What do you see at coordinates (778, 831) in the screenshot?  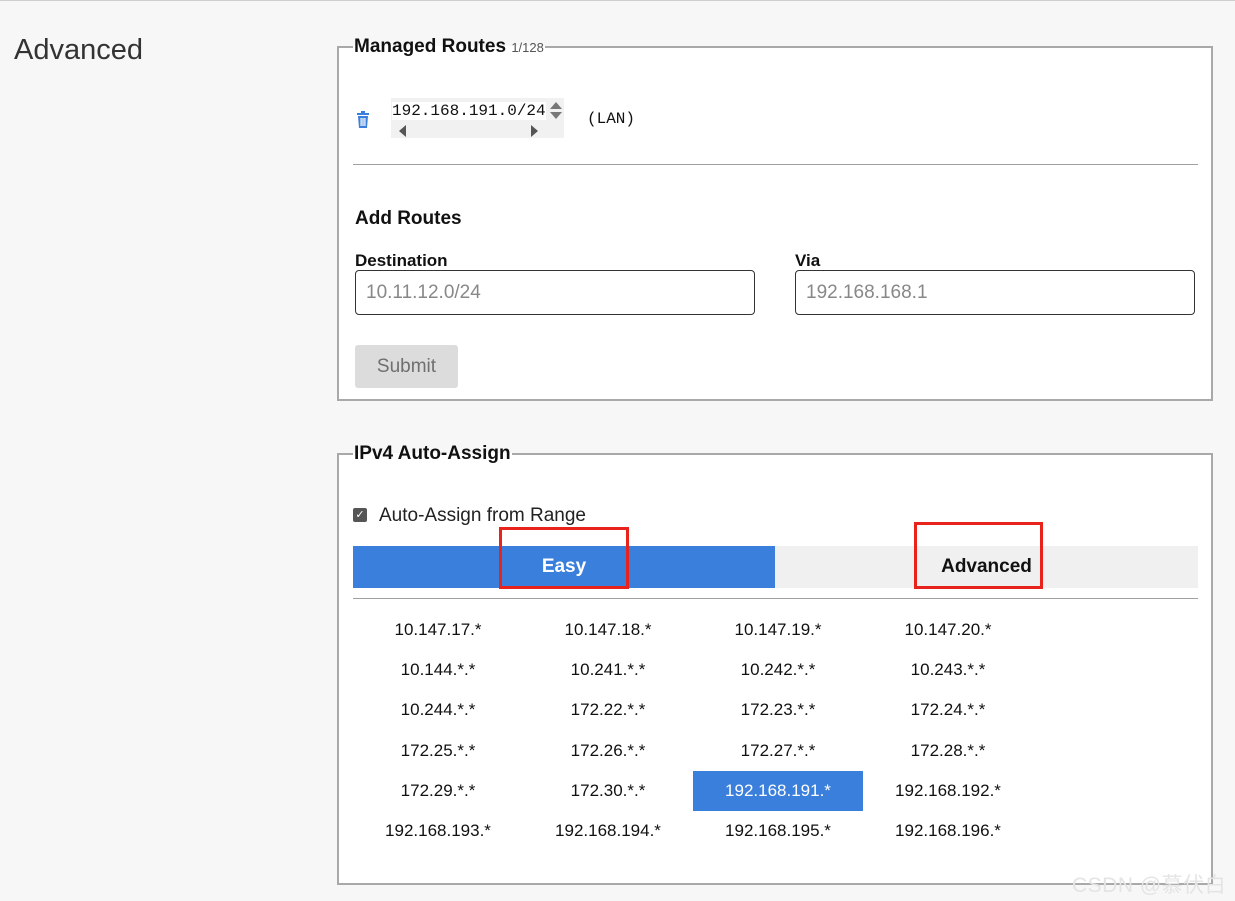 I see `range-option: 192.168.195.*` at bounding box center [778, 831].